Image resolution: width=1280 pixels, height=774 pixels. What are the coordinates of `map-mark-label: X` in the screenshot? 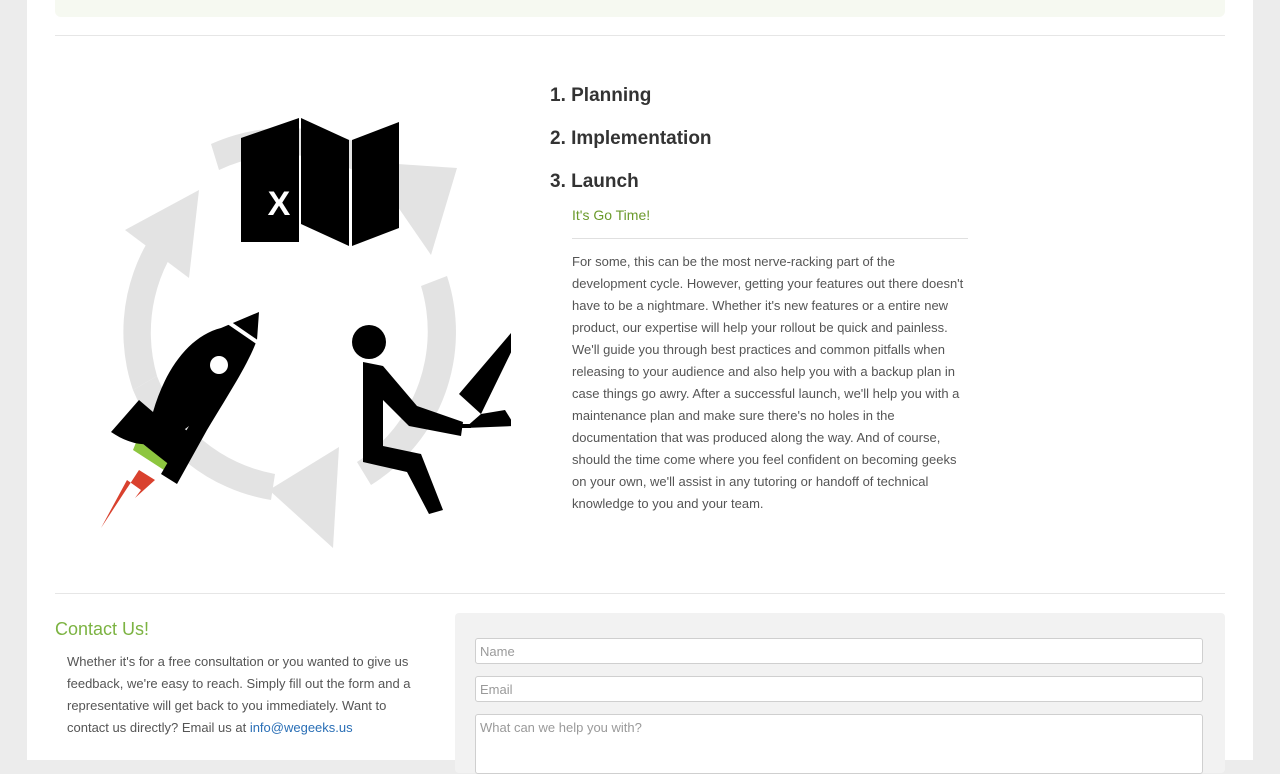 It's located at (279, 204).